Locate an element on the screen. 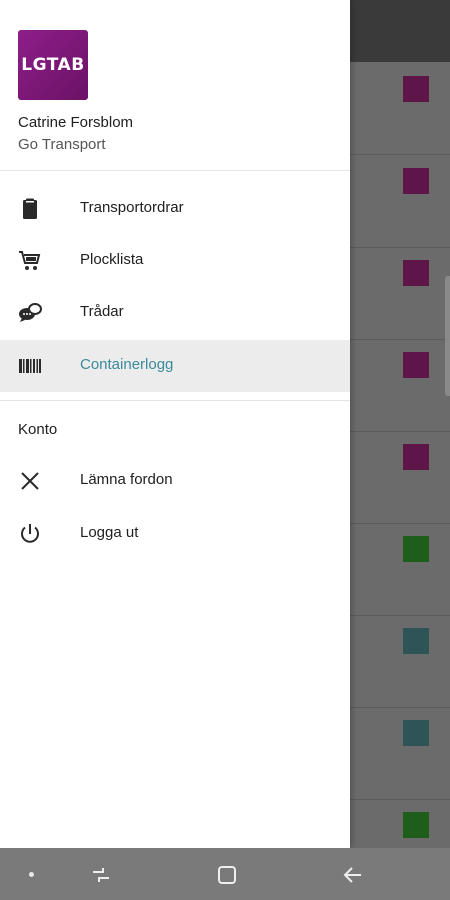 The height and width of the screenshot is (900, 450). power-icon is located at coordinates (30, 534).